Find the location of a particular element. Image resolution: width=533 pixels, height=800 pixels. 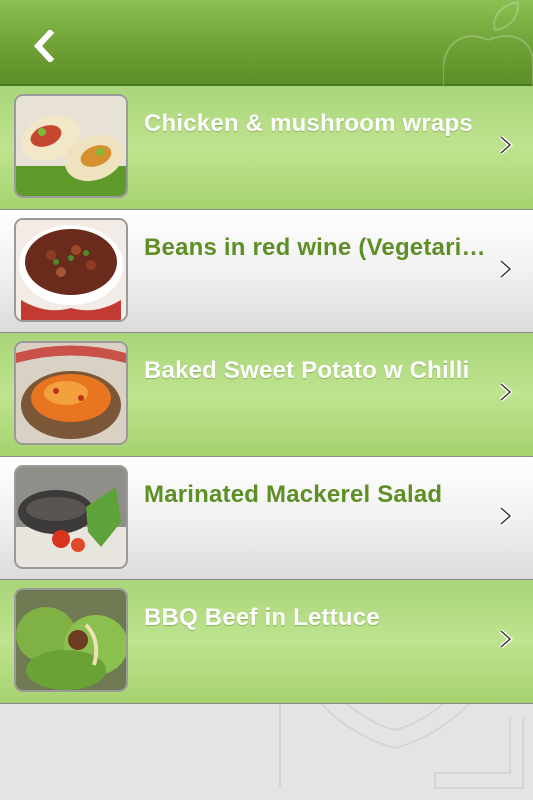

nav-header is located at coordinates (266, 43).